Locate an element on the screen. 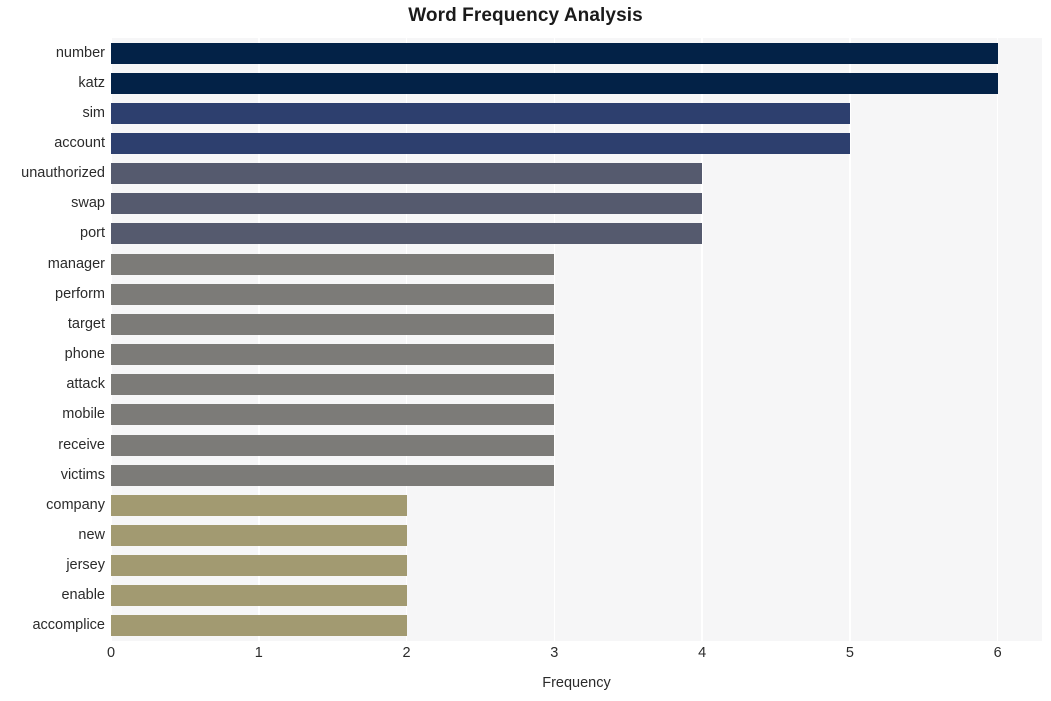  y-tick-label-enable: enable is located at coordinates (83, 595).